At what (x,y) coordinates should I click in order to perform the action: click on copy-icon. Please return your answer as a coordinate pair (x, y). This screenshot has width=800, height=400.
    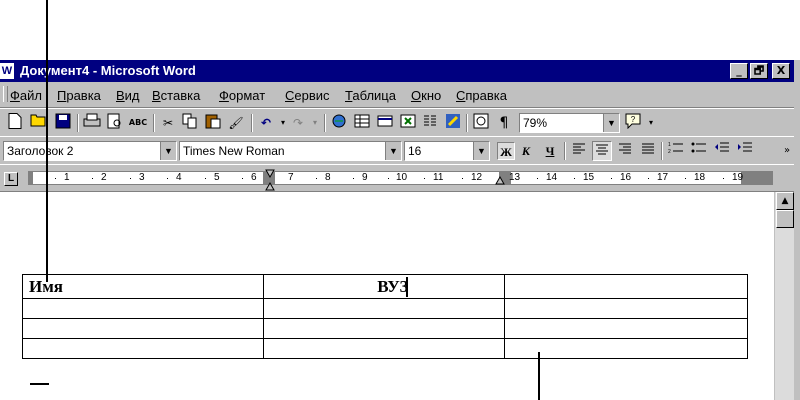
    Looking at the image, I should click on (190, 123).